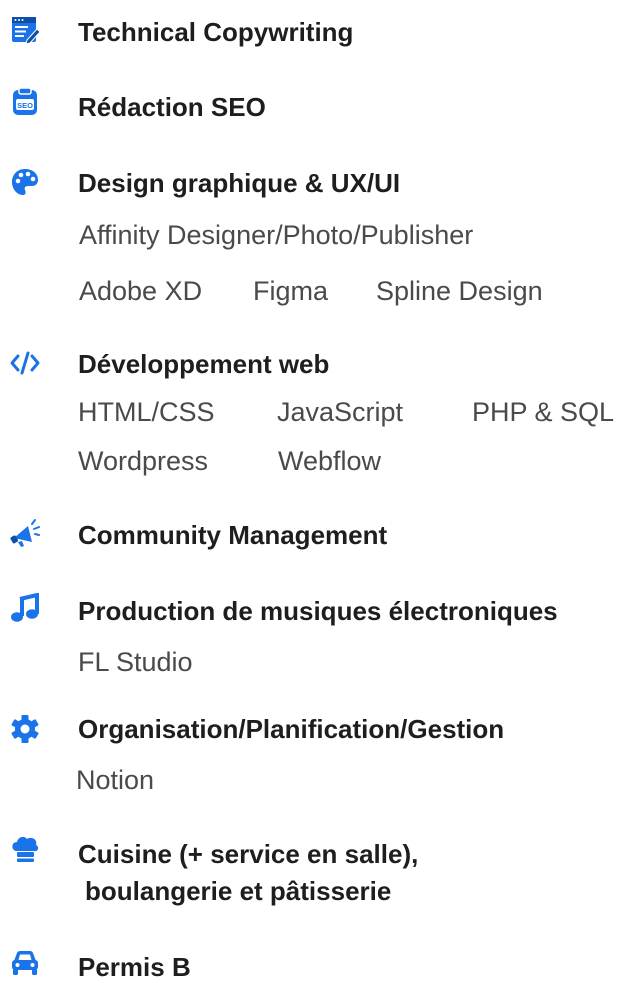 The height and width of the screenshot is (983, 629). What do you see at coordinates (204, 364) in the screenshot?
I see `skill-title: Développement web` at bounding box center [204, 364].